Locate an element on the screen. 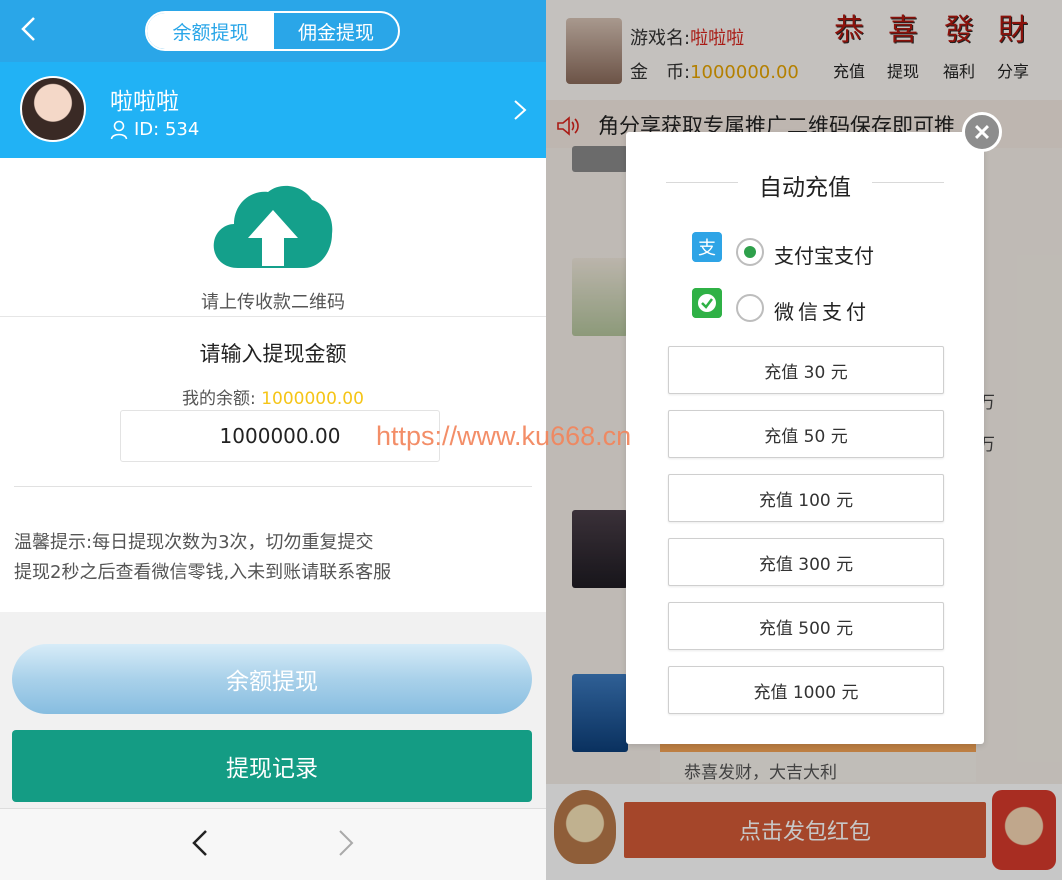  balance-row: 我的余额: 1000000.00 is located at coordinates (273, 396).